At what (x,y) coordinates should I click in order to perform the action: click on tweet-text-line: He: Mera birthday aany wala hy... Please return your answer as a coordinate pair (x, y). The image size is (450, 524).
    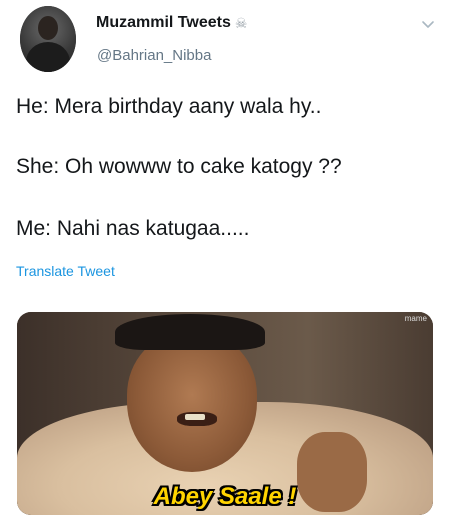
    Looking at the image, I should click on (169, 106).